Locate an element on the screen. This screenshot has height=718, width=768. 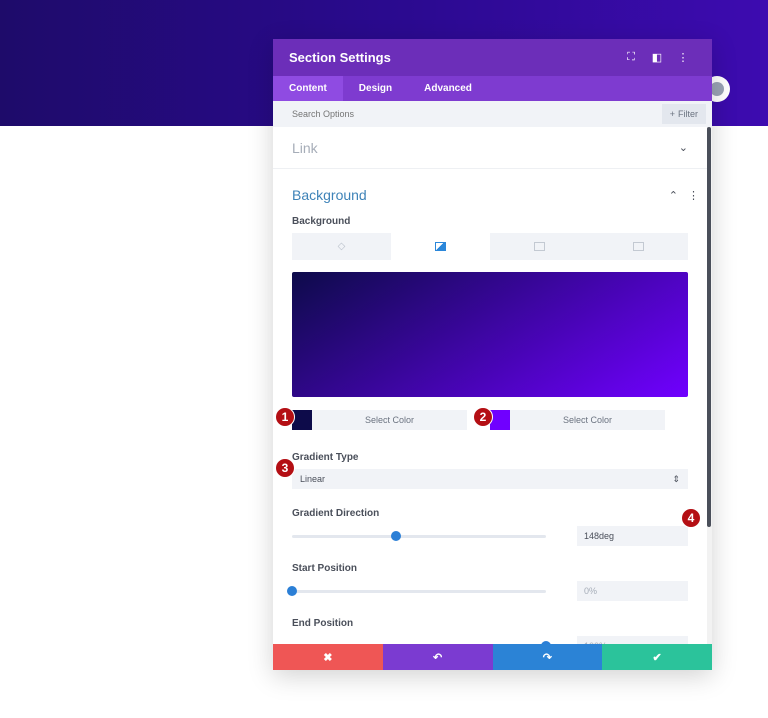
annotation-badge-1: 1 is located at coordinates (285, 417).